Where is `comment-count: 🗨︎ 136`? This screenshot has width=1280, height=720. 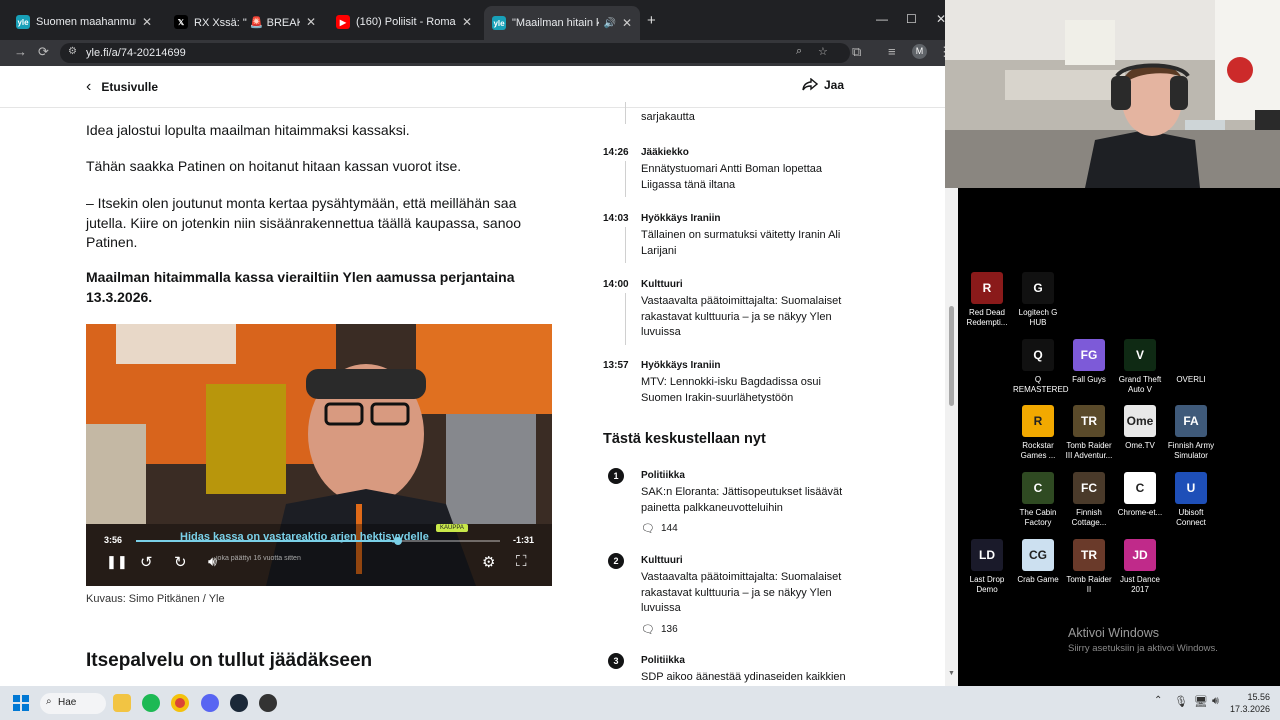
comment-count: 🗨︎ 136 is located at coordinates (659, 629).